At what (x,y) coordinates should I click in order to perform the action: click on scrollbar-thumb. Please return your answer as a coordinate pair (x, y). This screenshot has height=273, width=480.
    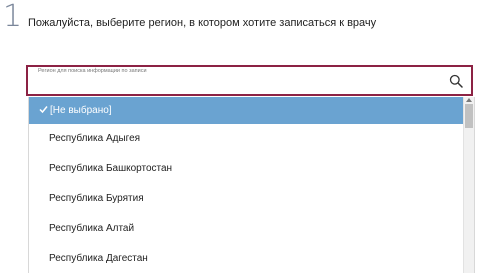
    Looking at the image, I should click on (469, 116).